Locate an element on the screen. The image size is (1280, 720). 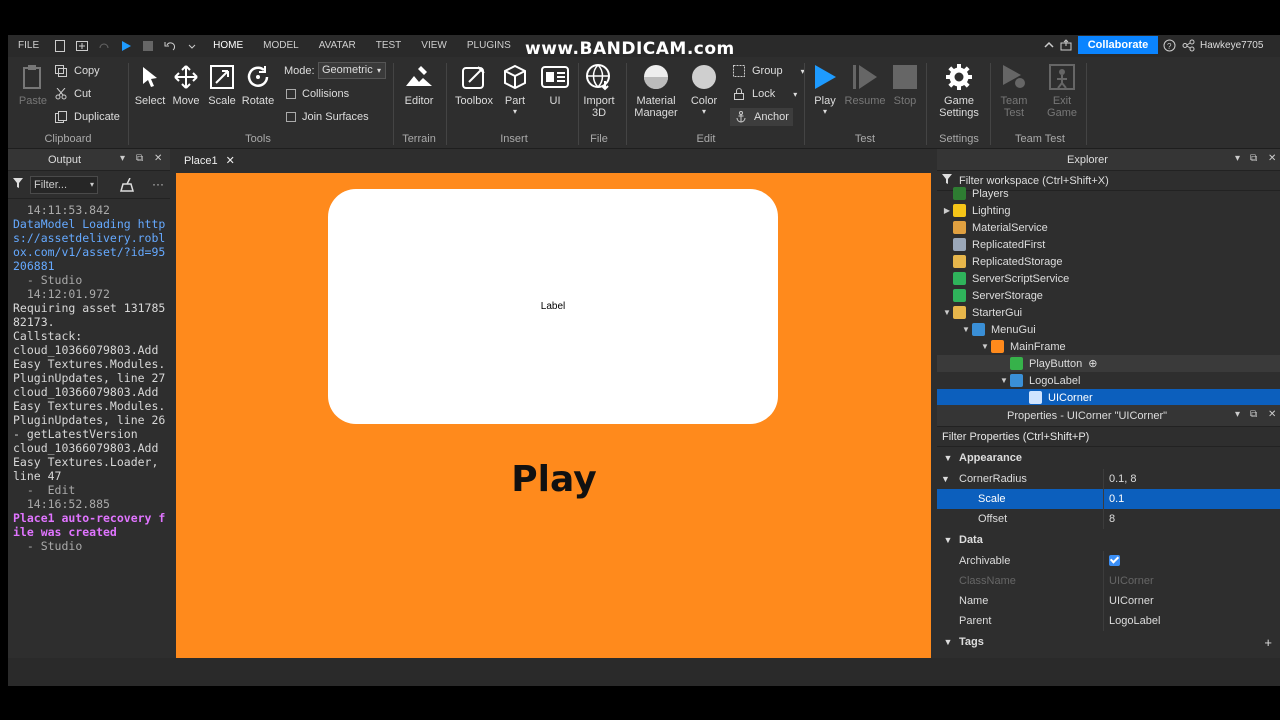
property-offset: Offset 8 is located at coordinates (1108, 519).